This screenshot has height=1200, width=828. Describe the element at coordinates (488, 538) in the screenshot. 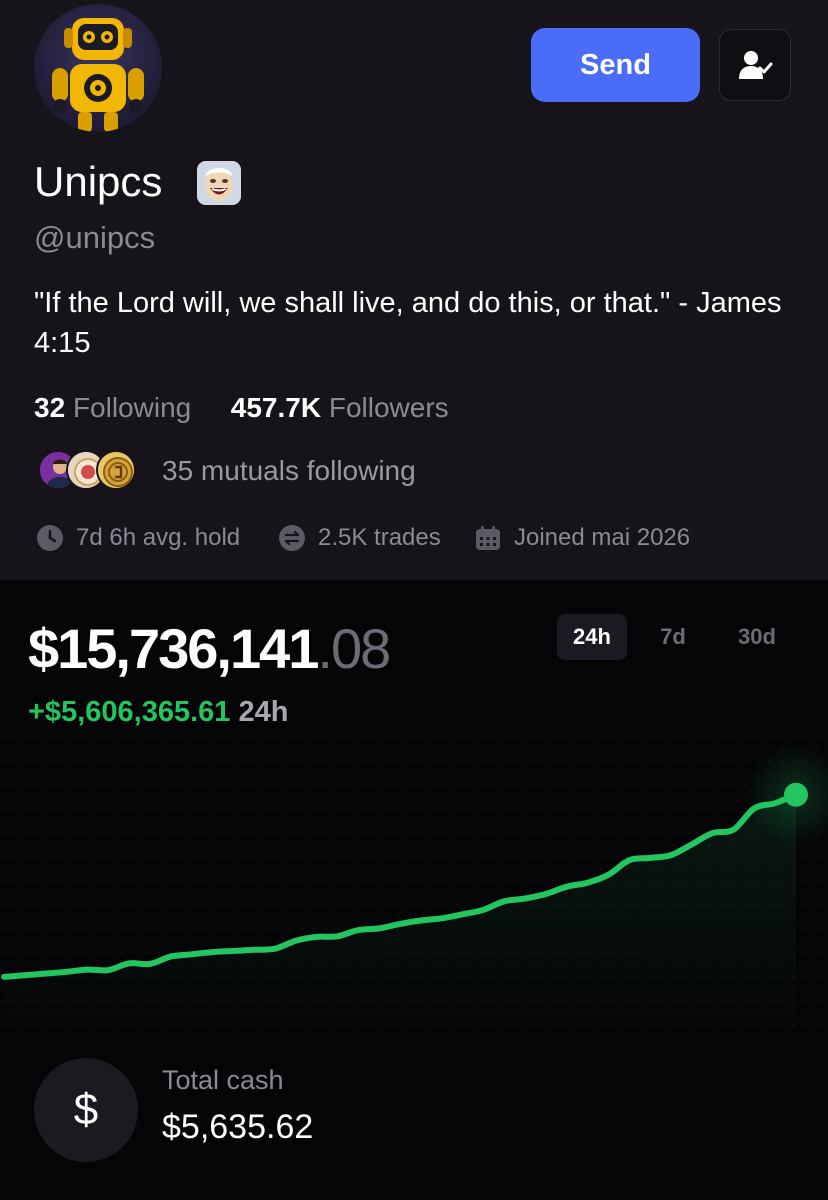

I see `calendar-icon` at that location.